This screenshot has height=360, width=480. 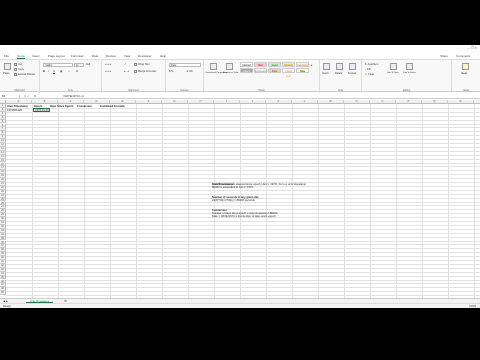 I want to click on column-header-r: R, so click(x=461, y=102).